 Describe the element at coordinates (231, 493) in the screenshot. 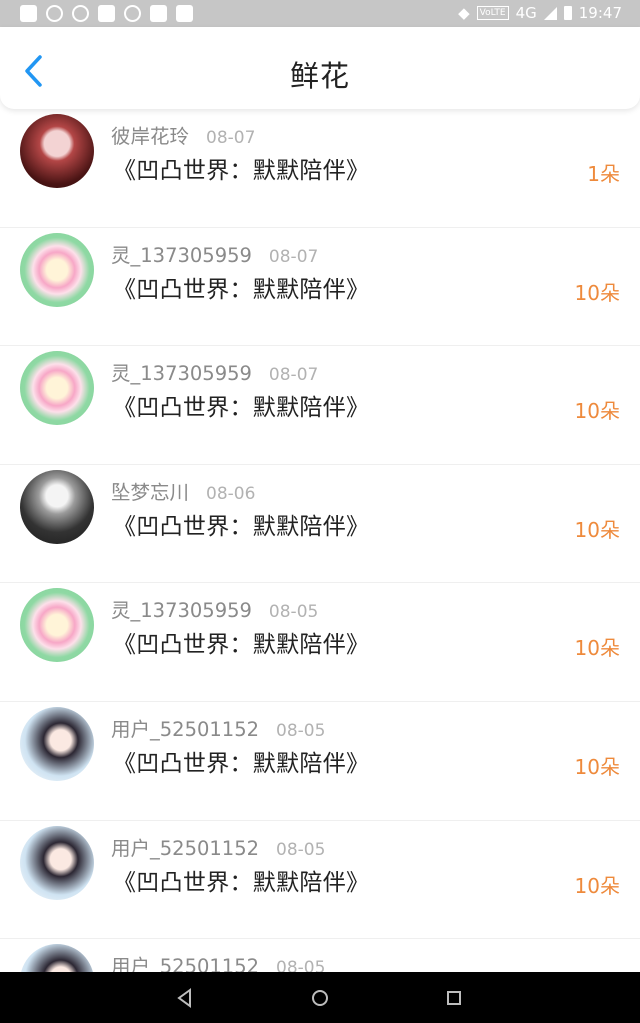

I see `record-date: 08-06` at that location.